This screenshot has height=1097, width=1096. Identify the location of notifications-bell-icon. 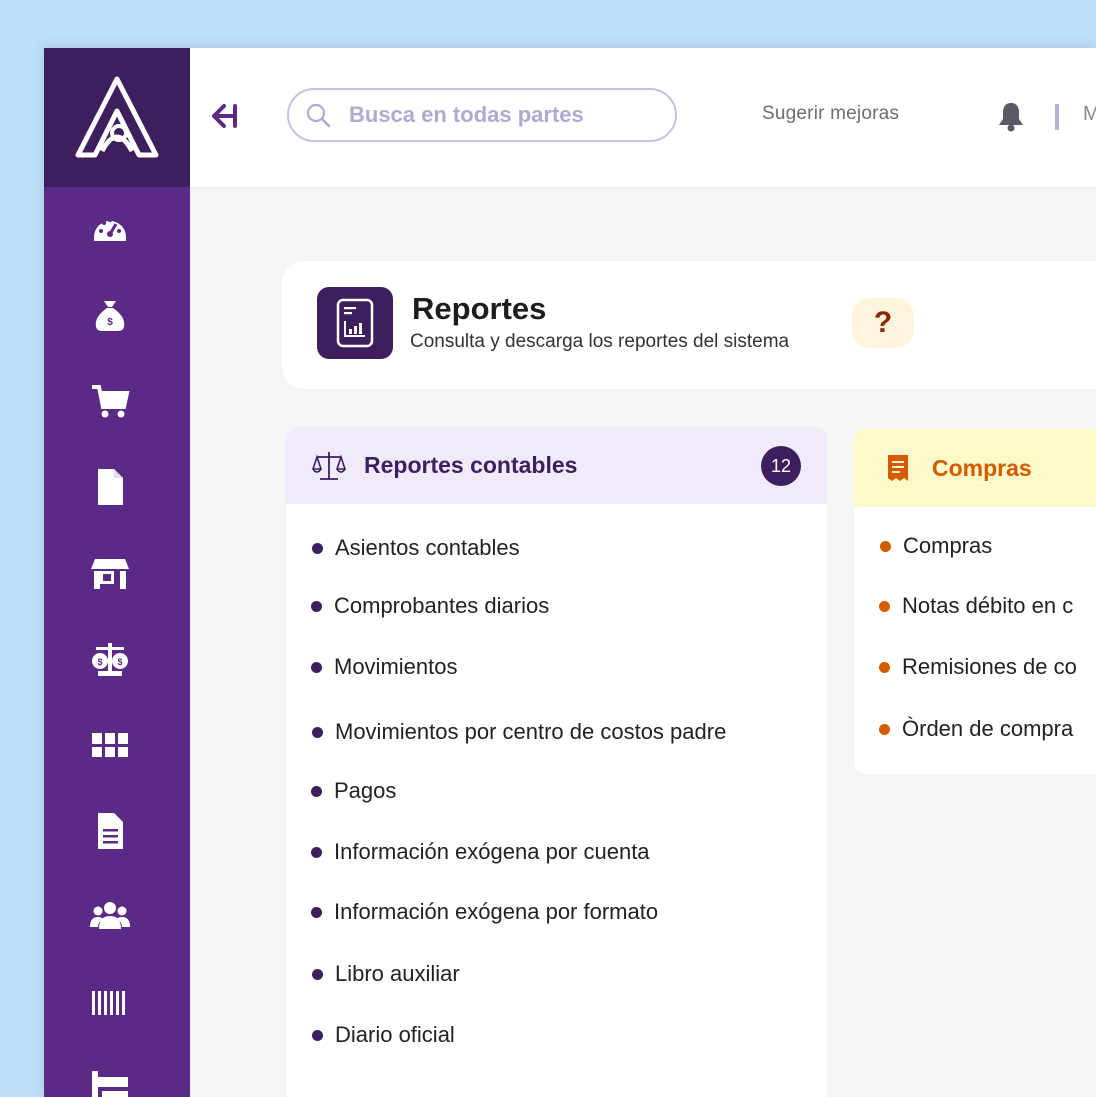
(1011, 116).